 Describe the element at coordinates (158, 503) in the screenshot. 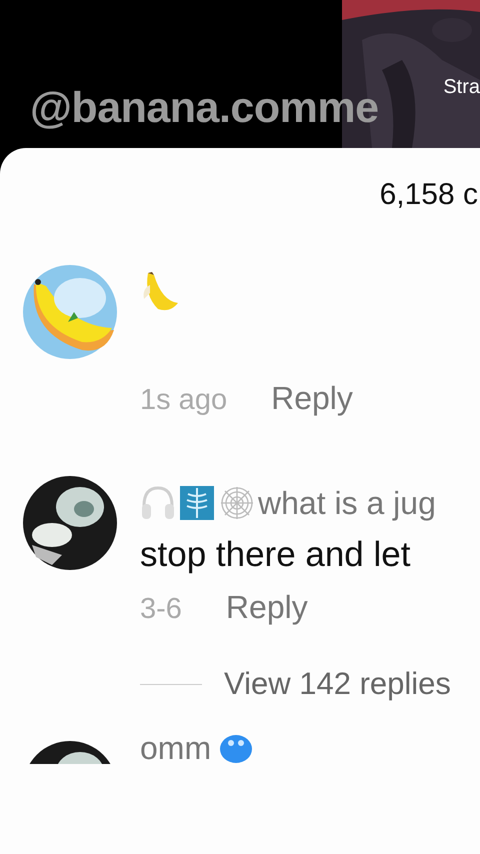

I see `headphones-icon` at that location.